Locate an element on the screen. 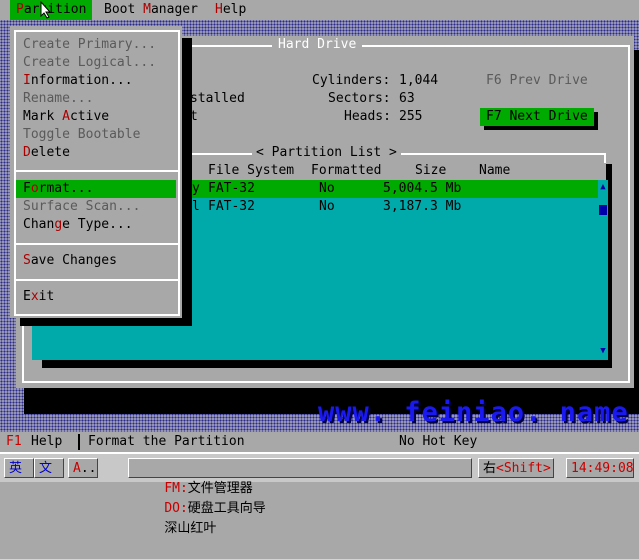  next-drive-button: F7 Next Drive is located at coordinates (537, 117).